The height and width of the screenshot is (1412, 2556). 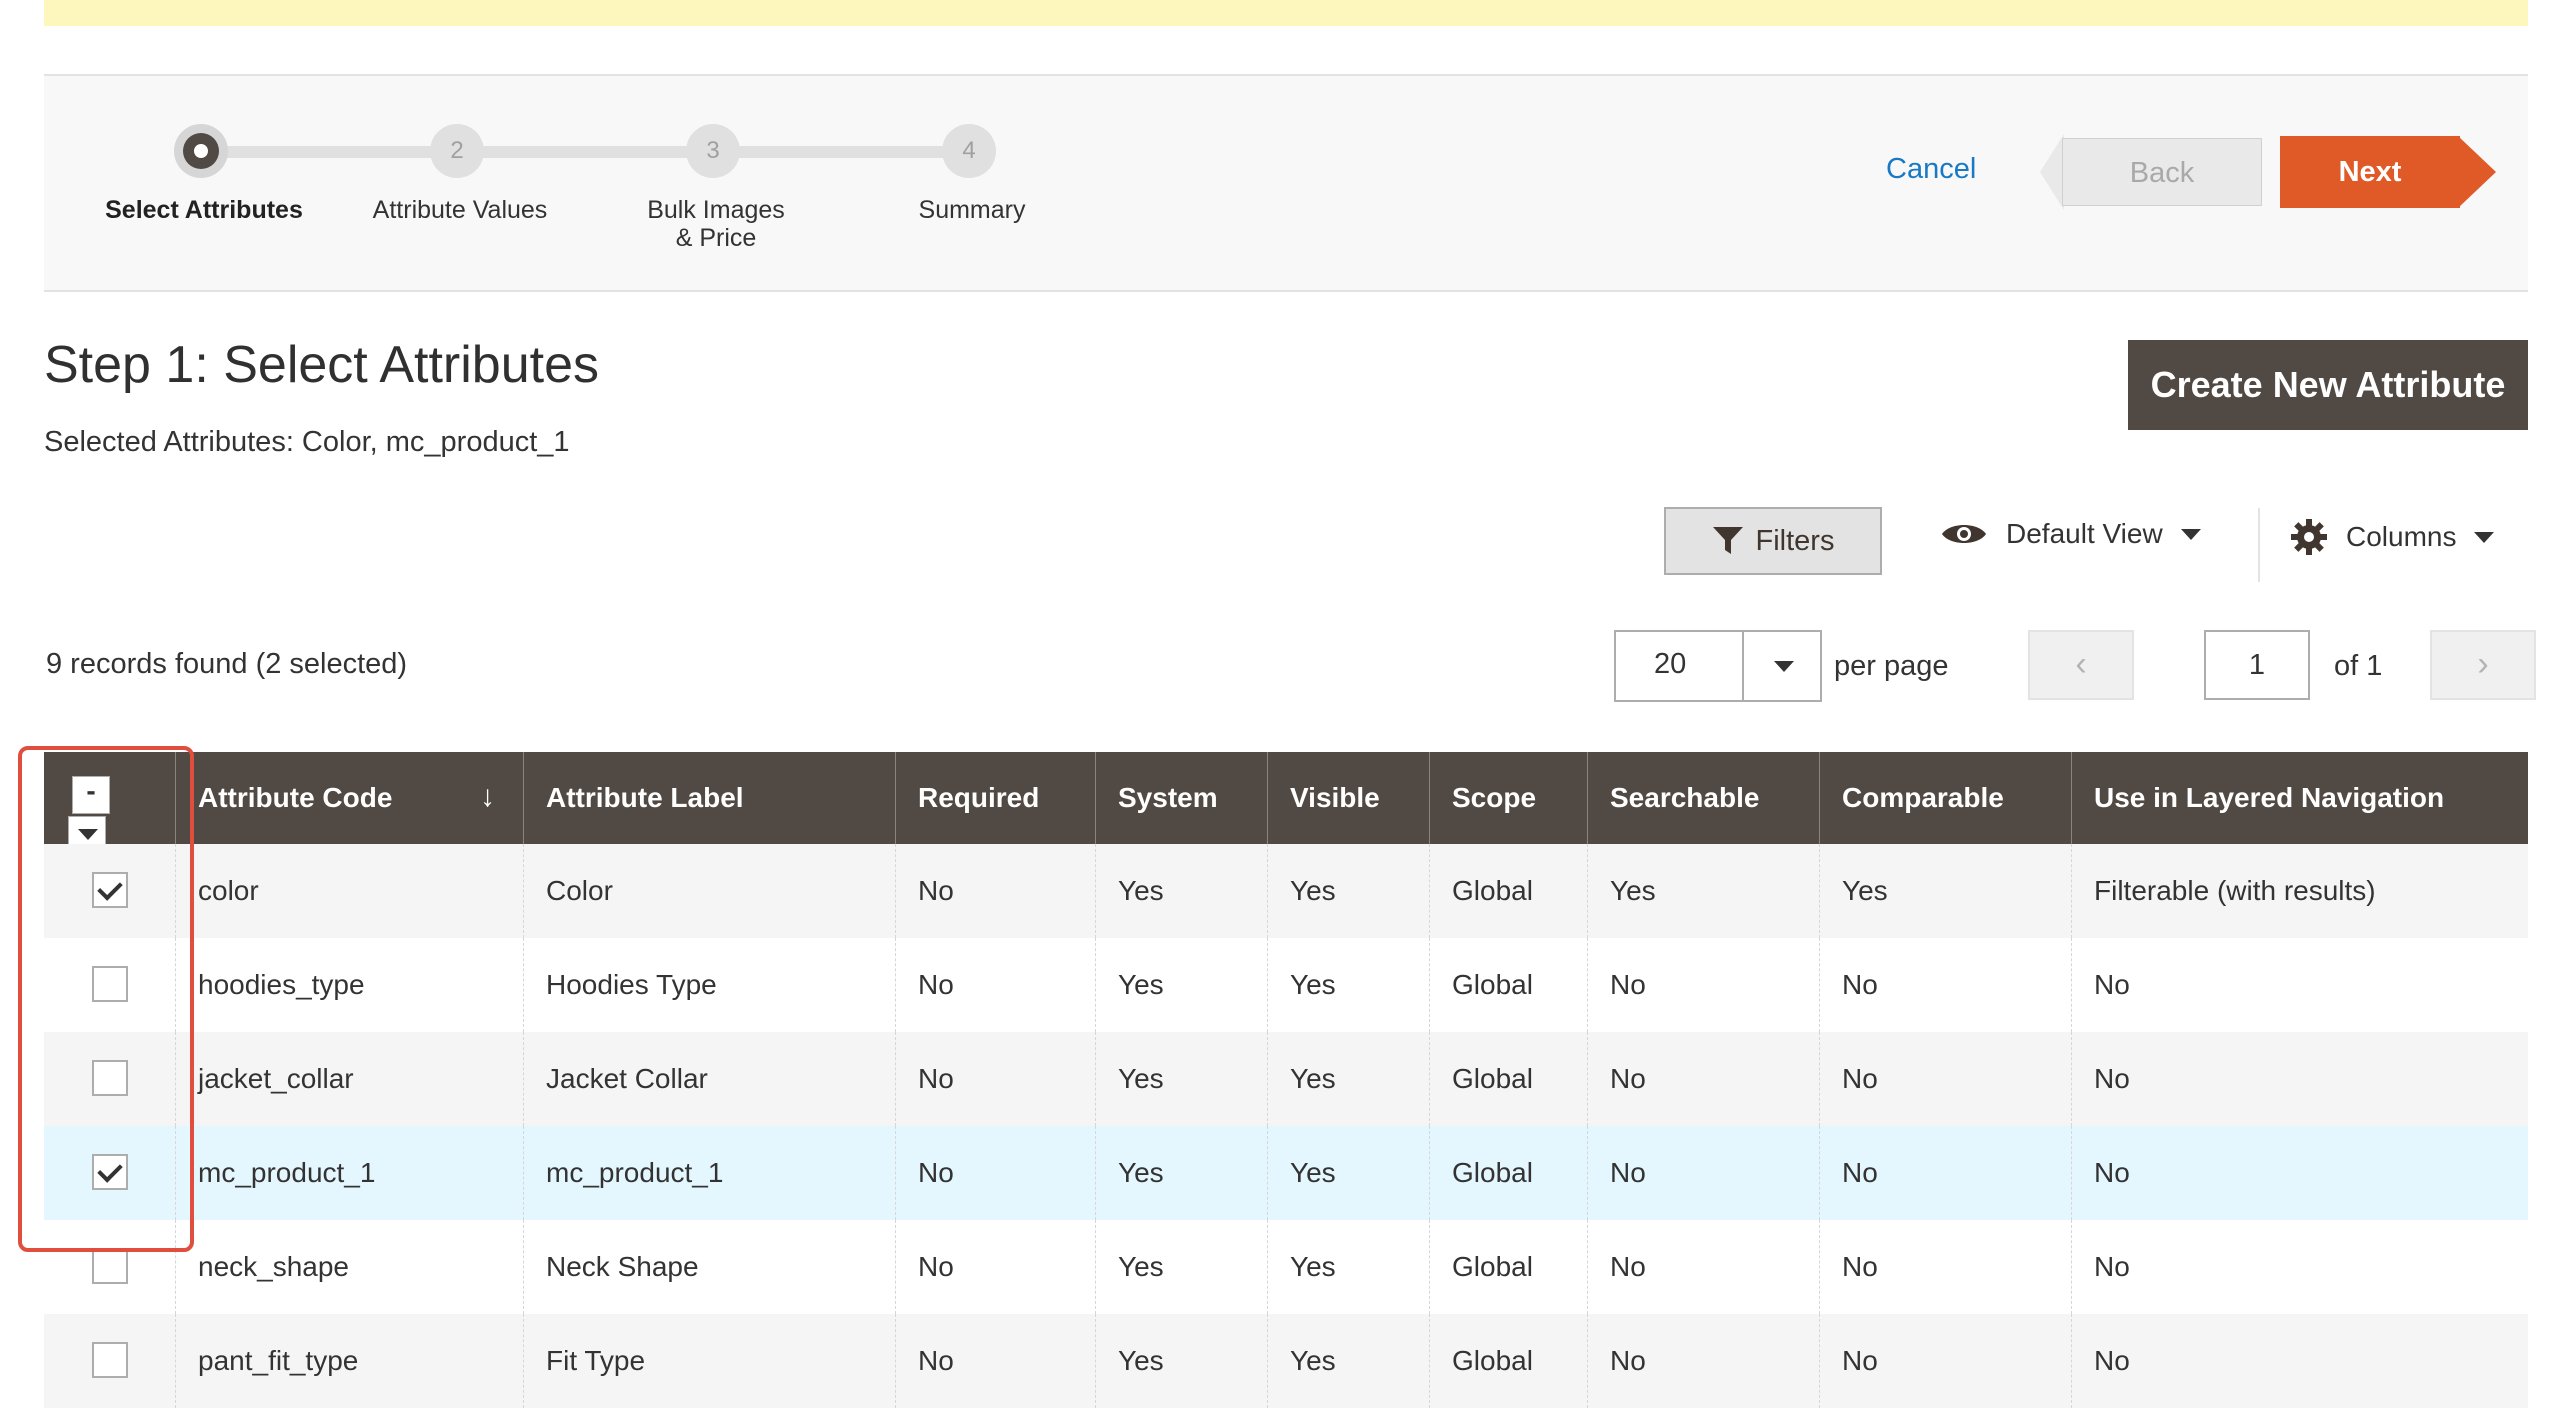 What do you see at coordinates (710, 891) in the screenshot?
I see `cell-attribute-label: Color` at bounding box center [710, 891].